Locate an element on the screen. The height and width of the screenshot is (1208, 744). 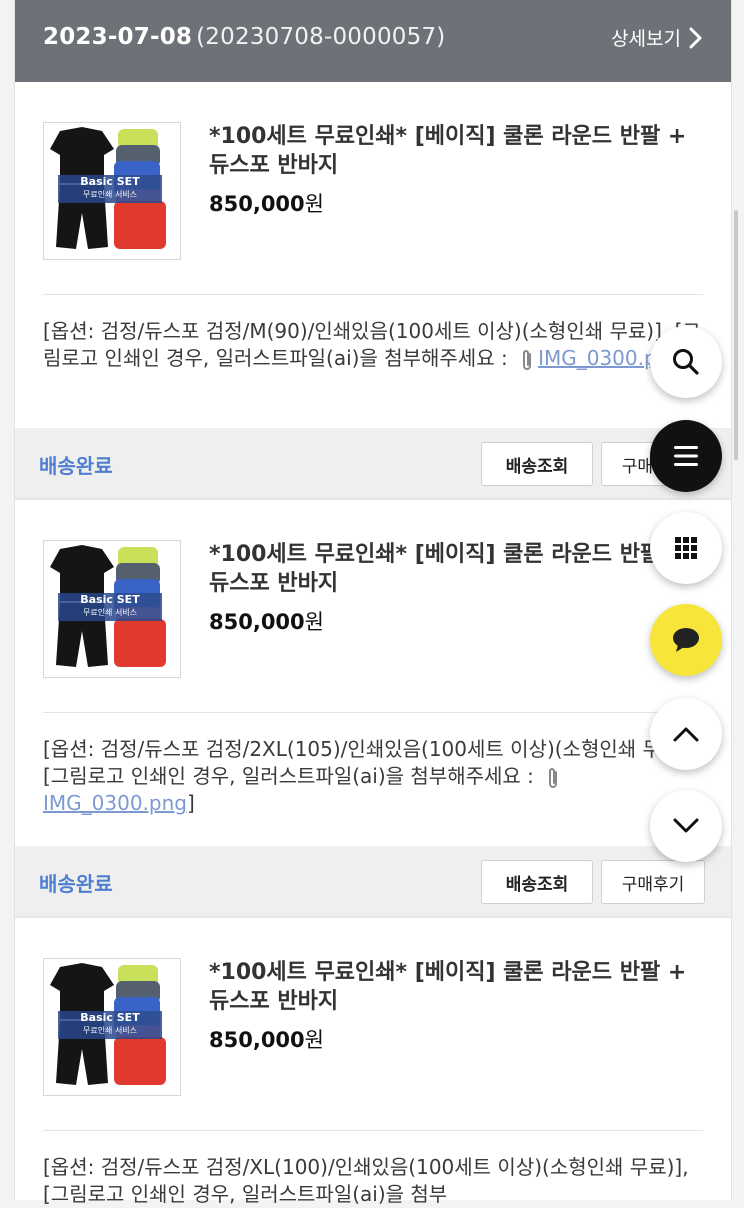
order-date-value: 2023-07-08 is located at coordinates (118, 37).